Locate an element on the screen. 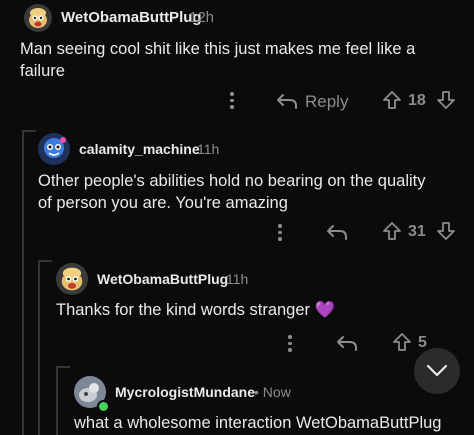 This screenshot has width=474, height=435. chevron-down-icon is located at coordinates (437, 370).